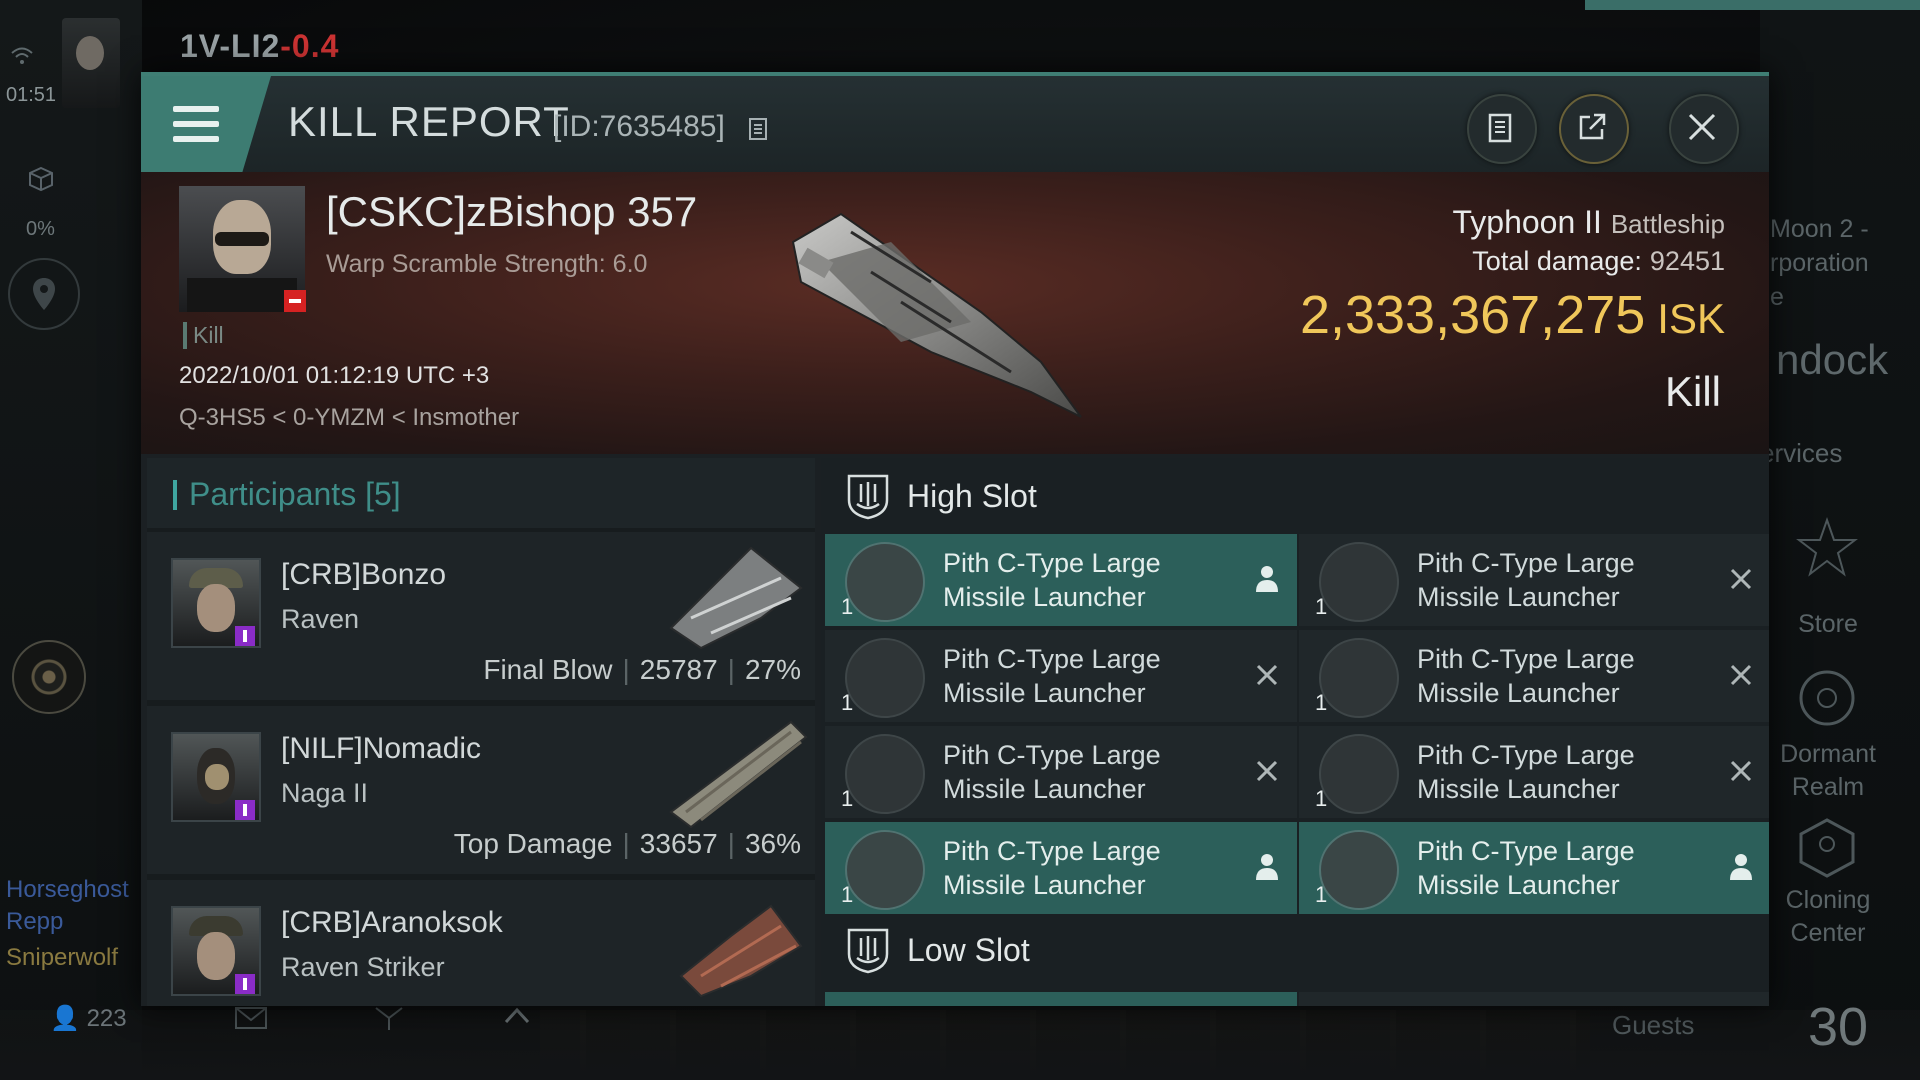 Image resolution: width=1920 pixels, height=1080 pixels. What do you see at coordinates (22, 55) in the screenshot?
I see `wifi-icon` at bounding box center [22, 55].